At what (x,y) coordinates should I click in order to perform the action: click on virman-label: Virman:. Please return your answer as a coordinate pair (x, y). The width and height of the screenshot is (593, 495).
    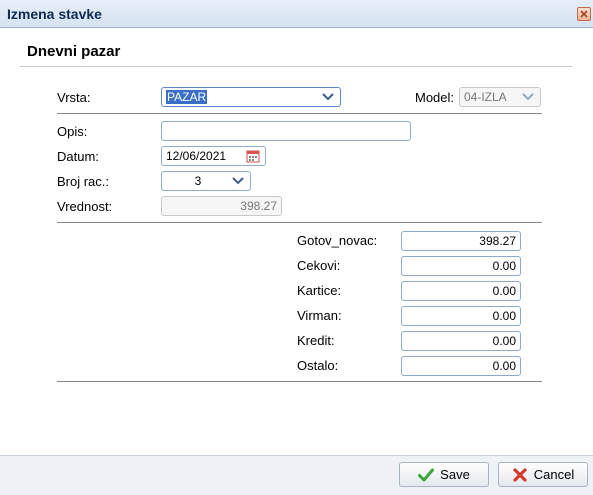
    Looking at the image, I should click on (319, 315).